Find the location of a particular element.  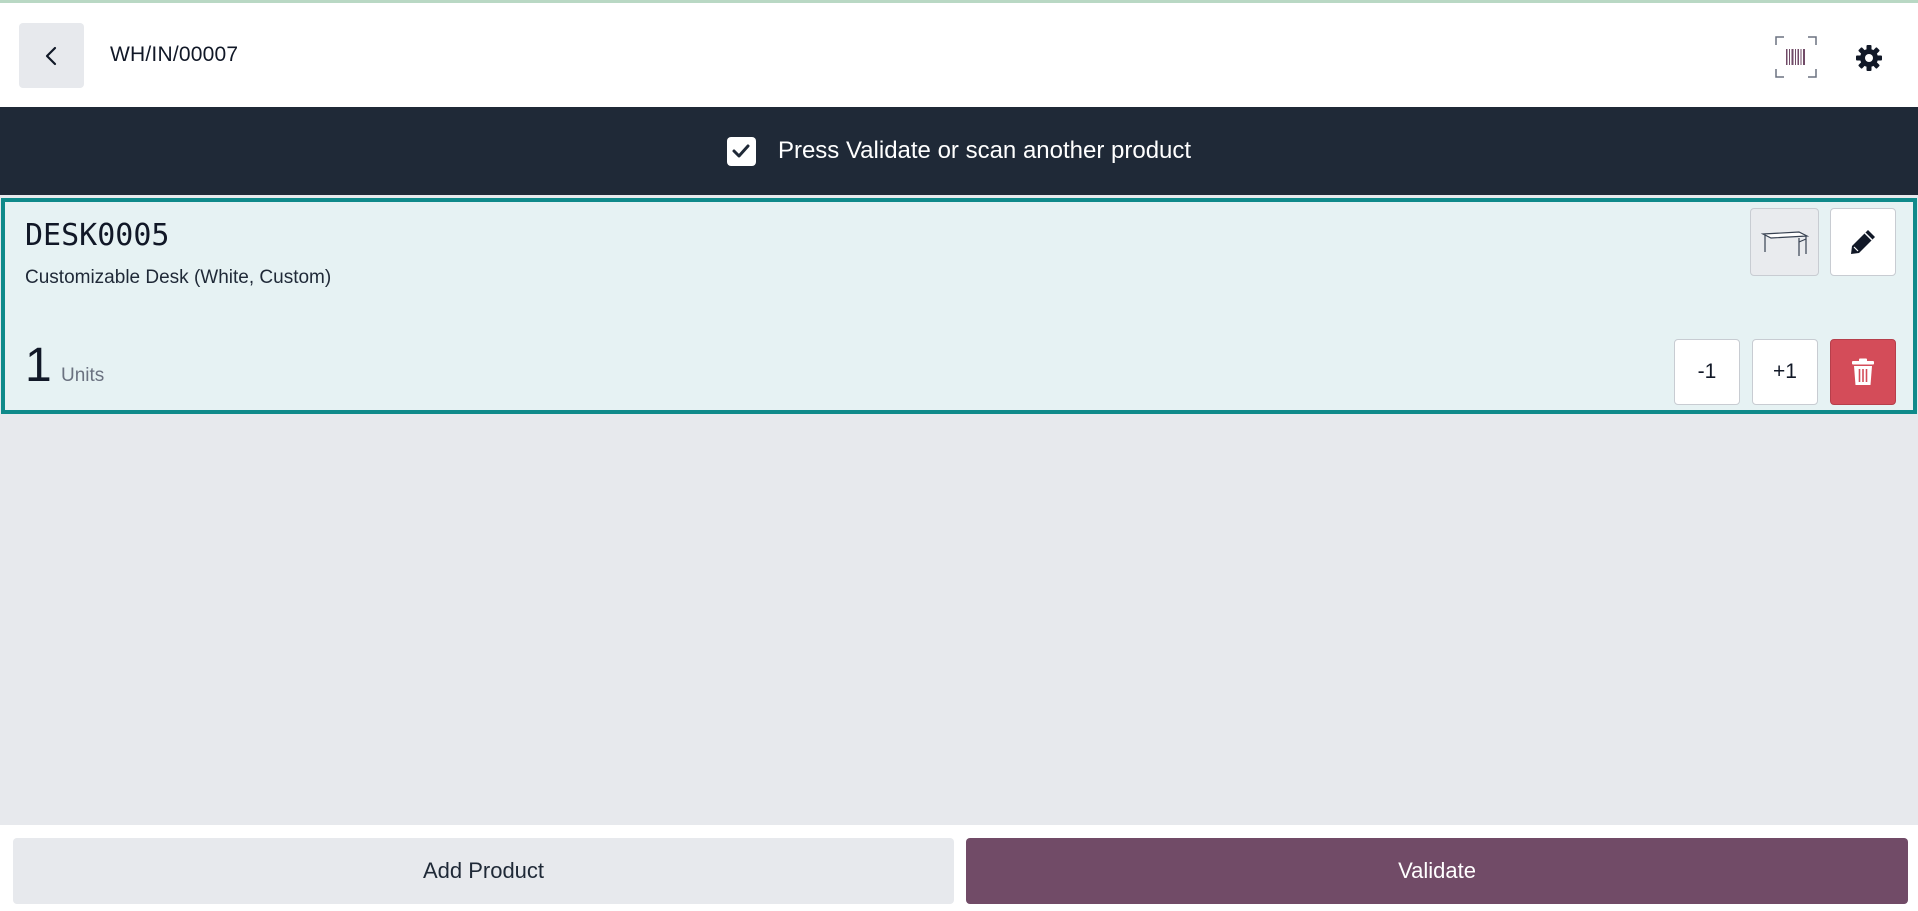

trash-icon is located at coordinates (1863, 371).